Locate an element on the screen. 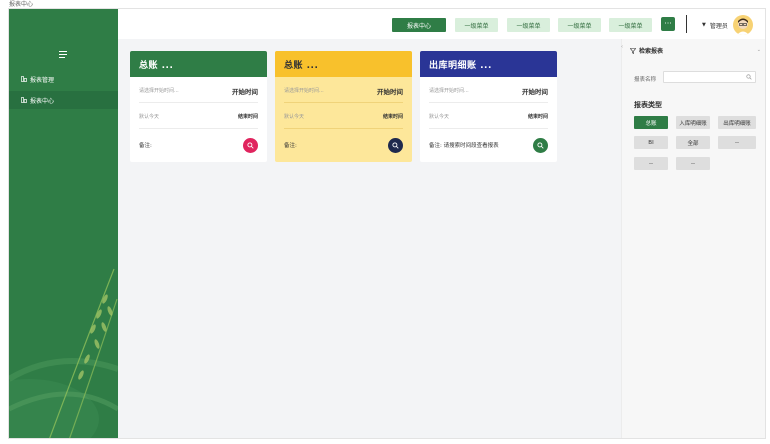 This screenshot has height=444, width=770. type-chip-general-ledger: 总账 is located at coordinates (651, 122).